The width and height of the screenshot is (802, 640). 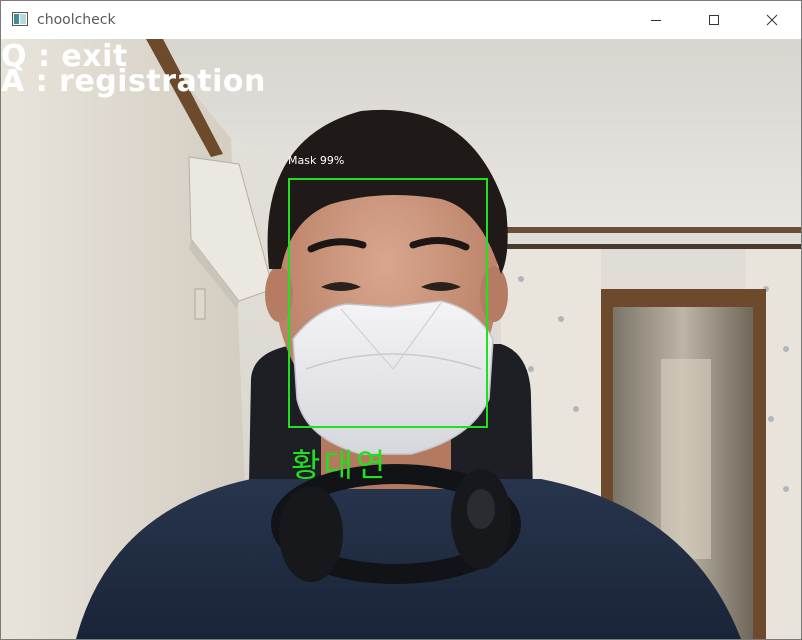 What do you see at coordinates (316, 160) in the screenshot?
I see `detection-label: Mask 99%` at bounding box center [316, 160].